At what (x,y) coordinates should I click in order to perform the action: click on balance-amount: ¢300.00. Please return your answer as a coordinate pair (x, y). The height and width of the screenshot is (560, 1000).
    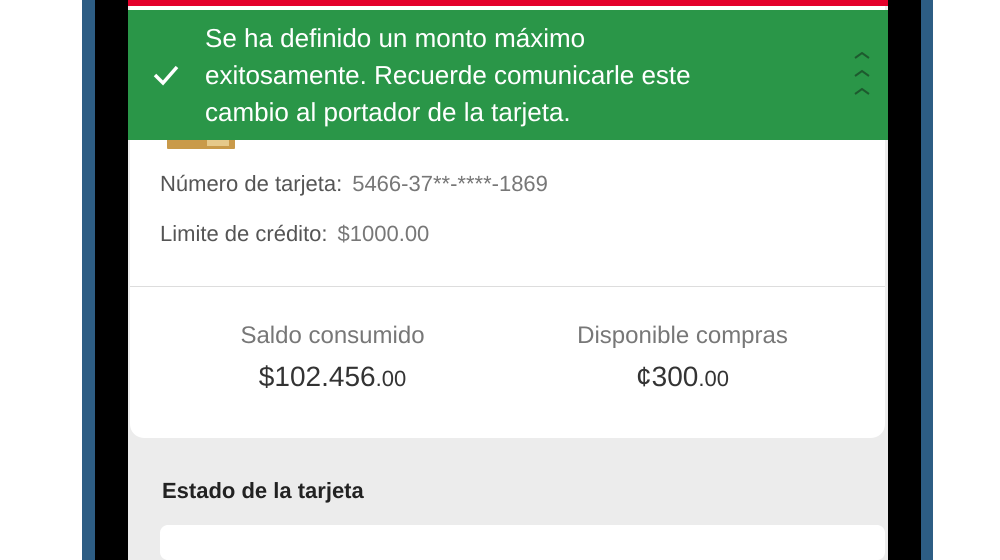
    Looking at the image, I should click on (682, 377).